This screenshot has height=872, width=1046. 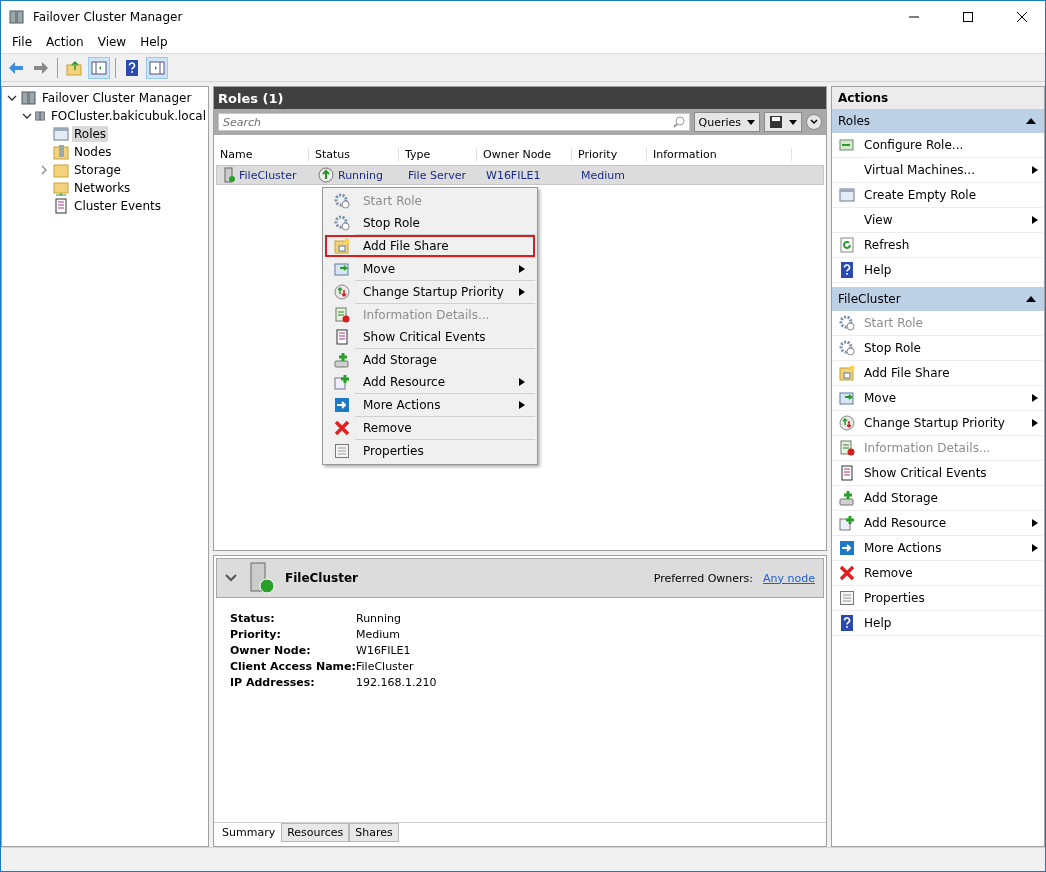 What do you see at coordinates (65, 42) in the screenshot?
I see `menu-item: Action` at bounding box center [65, 42].